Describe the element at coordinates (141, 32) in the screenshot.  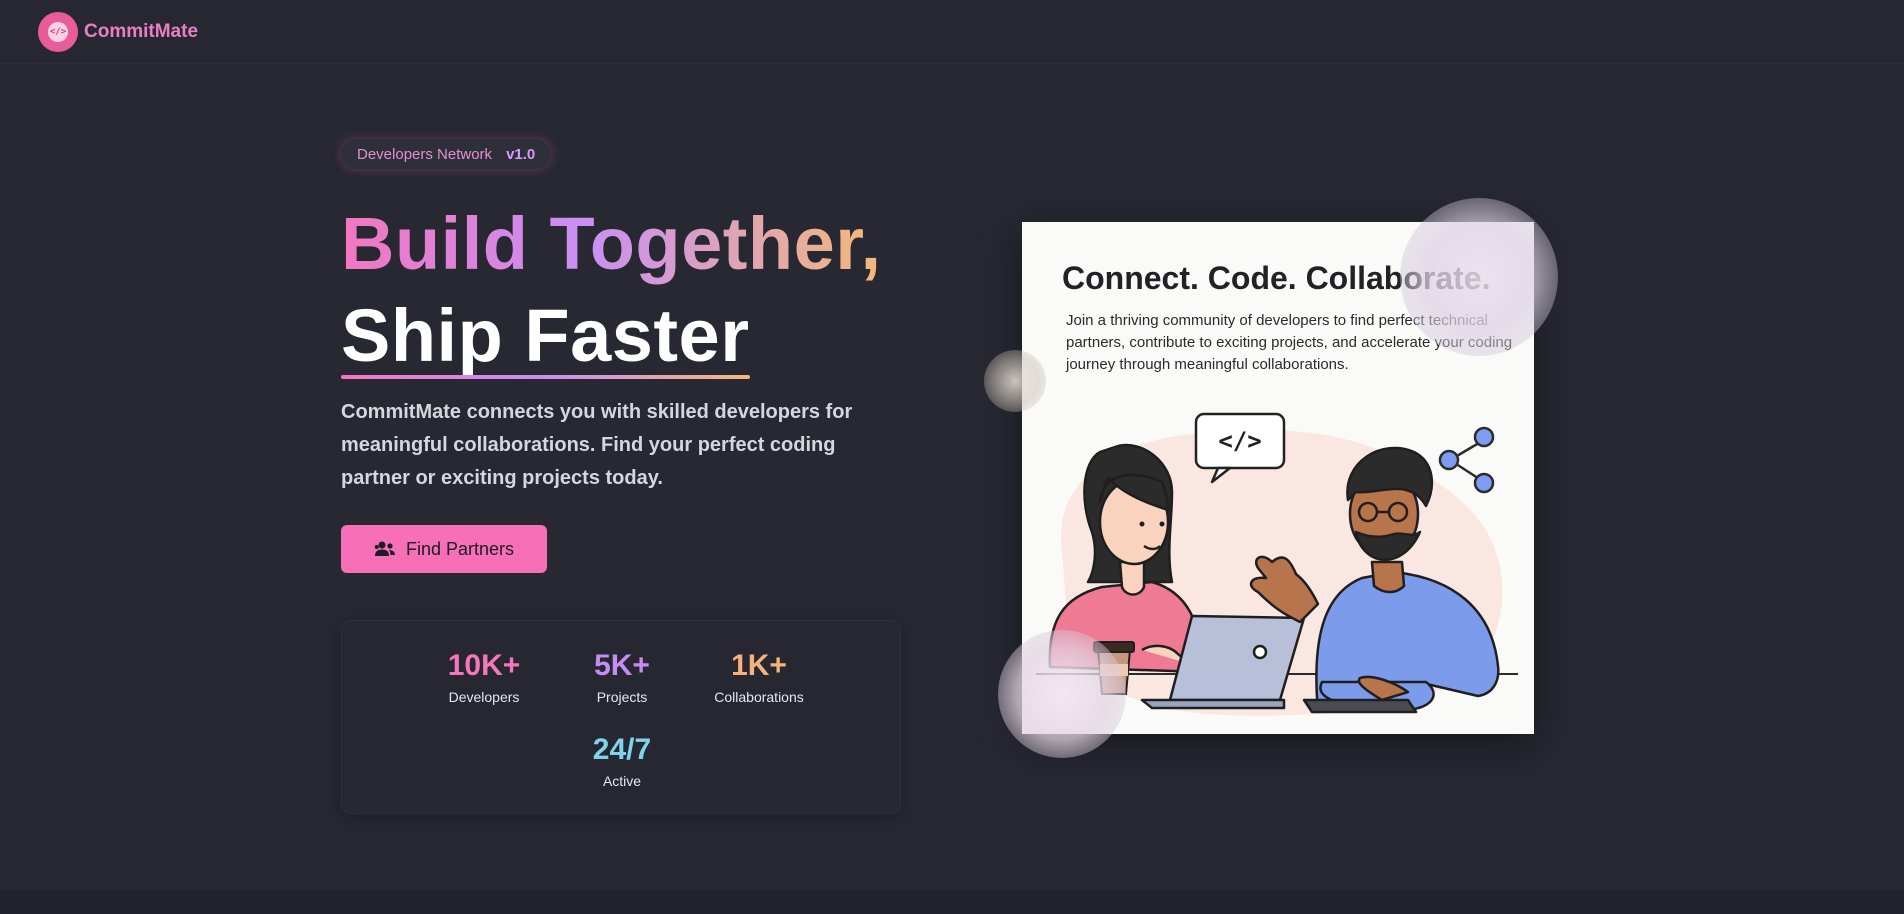
I see `brand-name: CommitMate` at that location.